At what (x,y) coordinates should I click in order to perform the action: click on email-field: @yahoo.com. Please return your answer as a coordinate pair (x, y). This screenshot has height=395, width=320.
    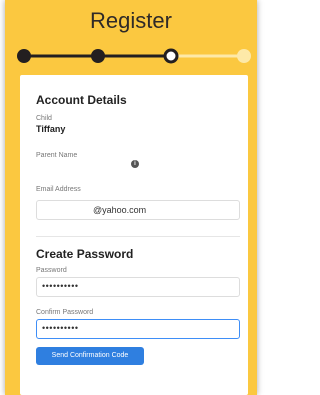
    Looking at the image, I should click on (138, 210).